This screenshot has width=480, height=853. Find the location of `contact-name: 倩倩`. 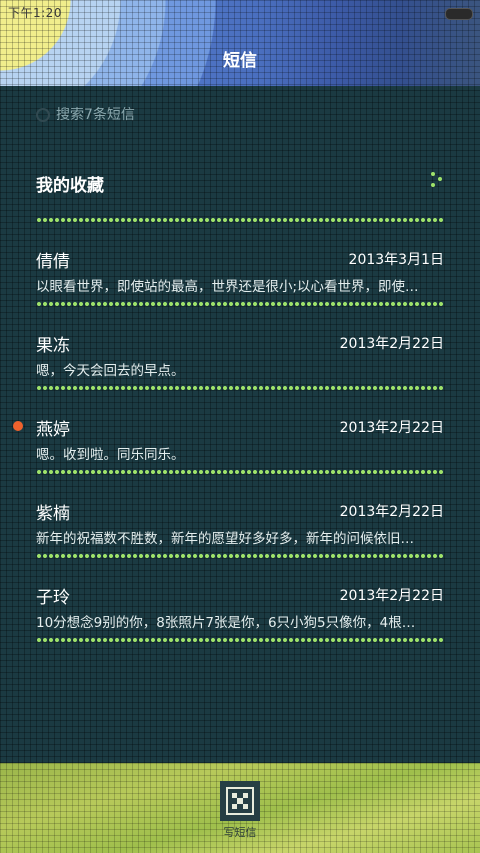

contact-name: 倩倩 is located at coordinates (53, 262).